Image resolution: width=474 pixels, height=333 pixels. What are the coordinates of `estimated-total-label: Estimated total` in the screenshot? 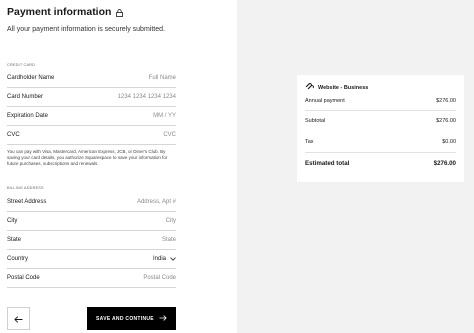 It's located at (327, 163).